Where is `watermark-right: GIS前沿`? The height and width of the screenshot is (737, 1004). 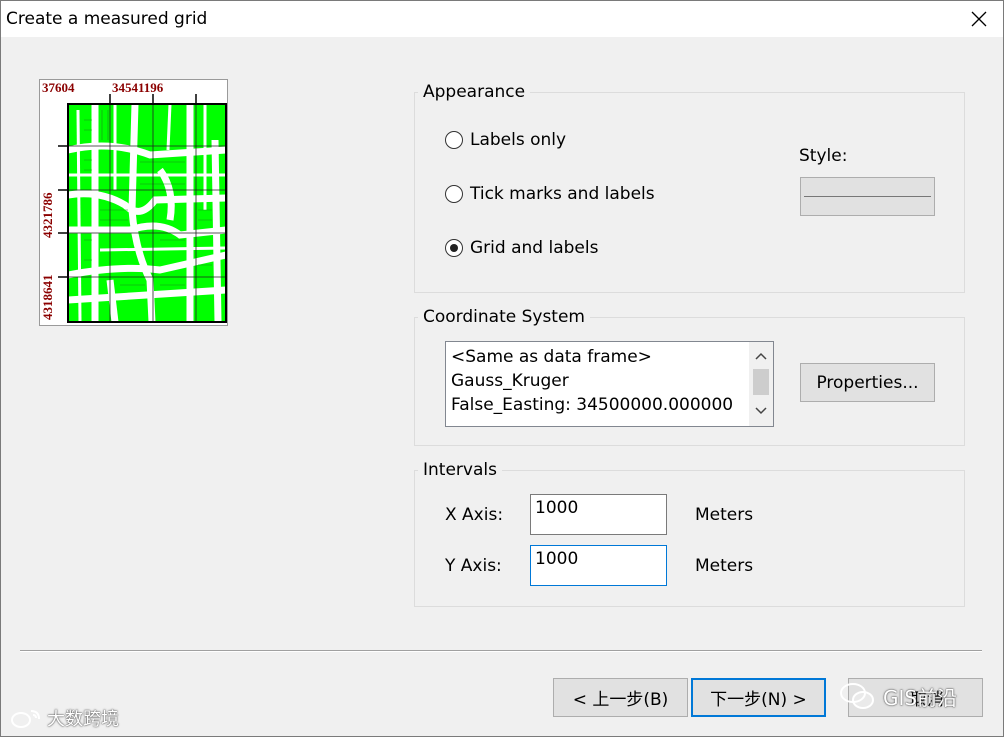 watermark-right: GIS前沿 is located at coordinates (898, 696).